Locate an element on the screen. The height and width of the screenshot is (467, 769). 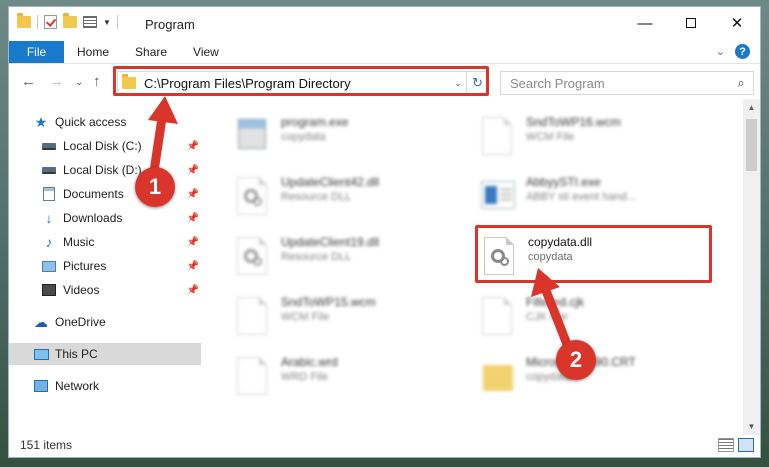
file-type: CJK File is located at coordinates (547, 317).